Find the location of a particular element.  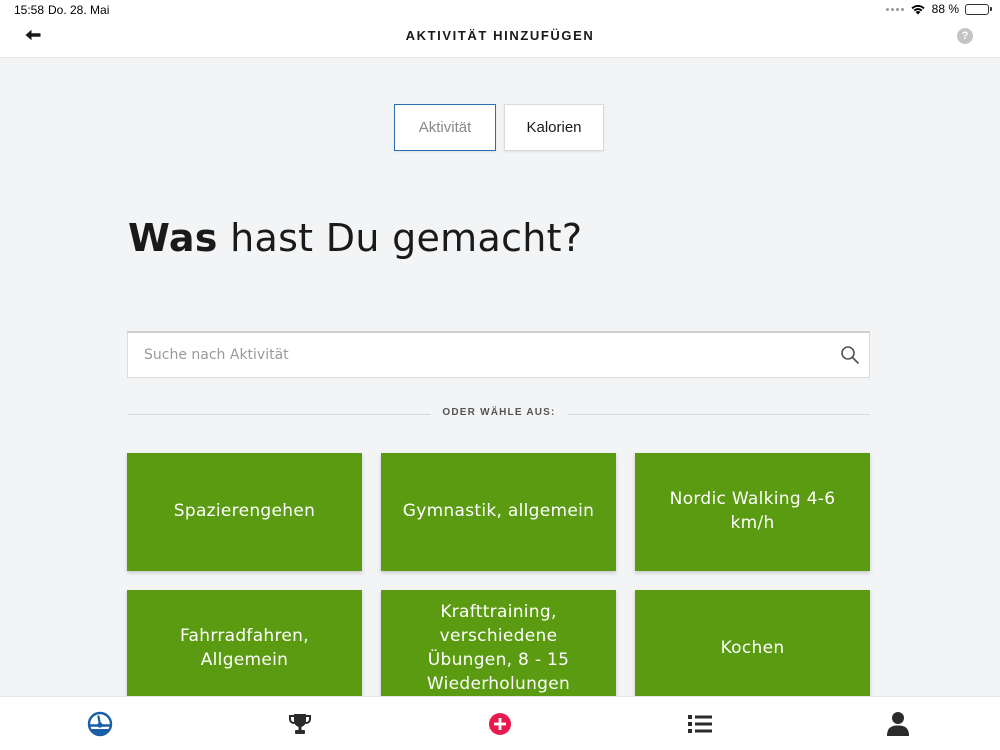

mode-toggle: Aktivität Kalorien is located at coordinates (499, 127).